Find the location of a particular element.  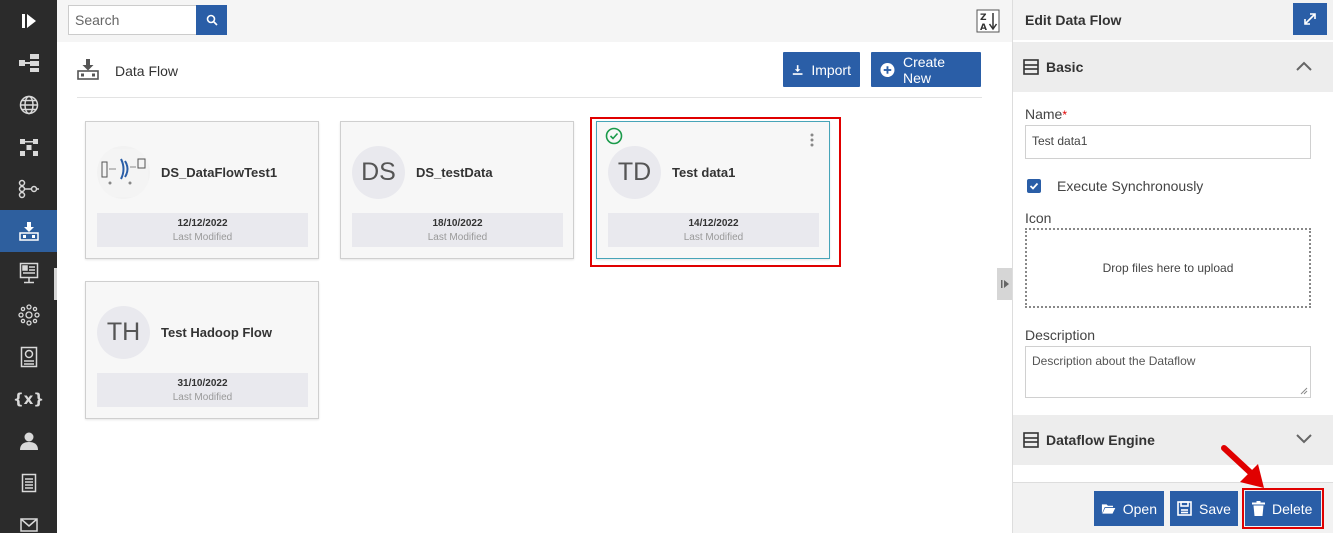

basic-section-title: Basic is located at coordinates (1065, 67).